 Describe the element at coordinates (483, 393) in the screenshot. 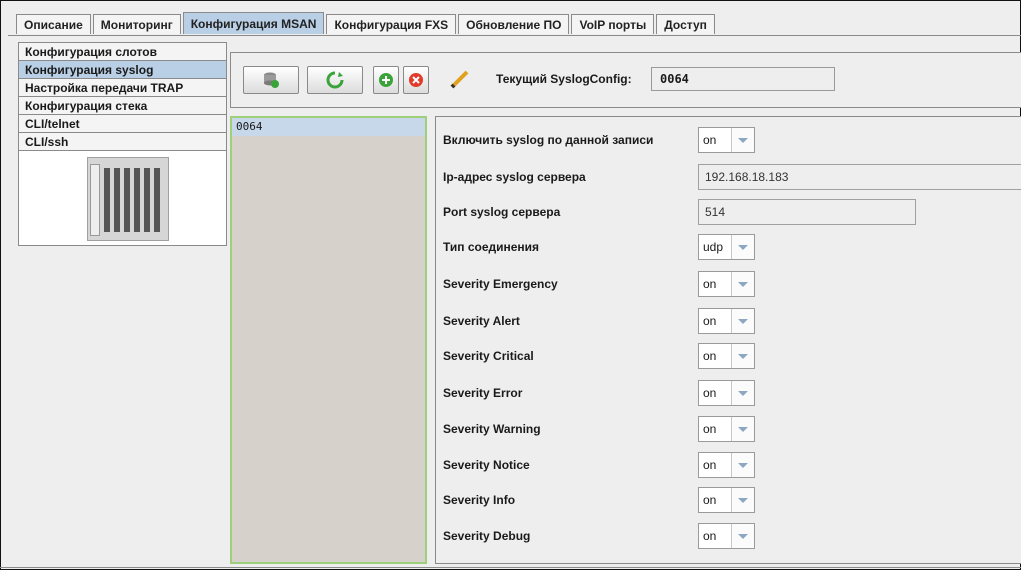

I see `form-label: Severity Error` at that location.